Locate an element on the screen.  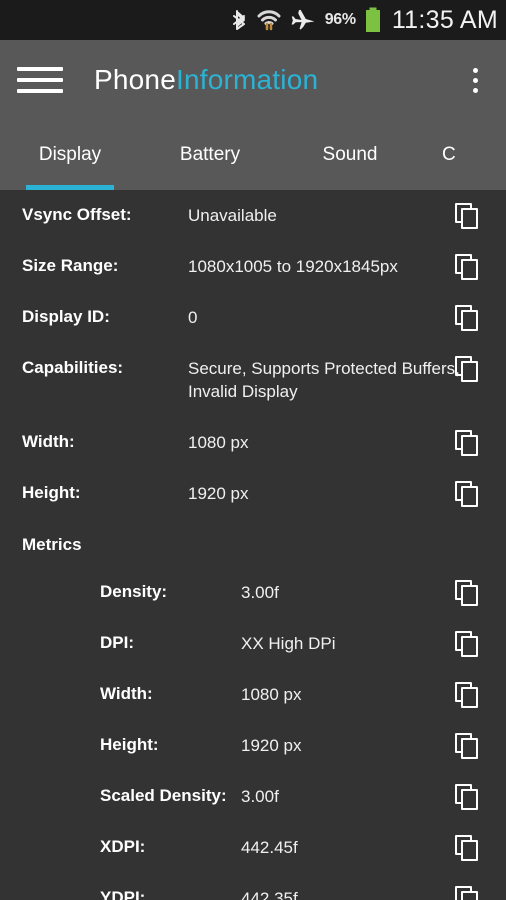
app-bar: PhoneInformation is located at coordinates (253, 80).